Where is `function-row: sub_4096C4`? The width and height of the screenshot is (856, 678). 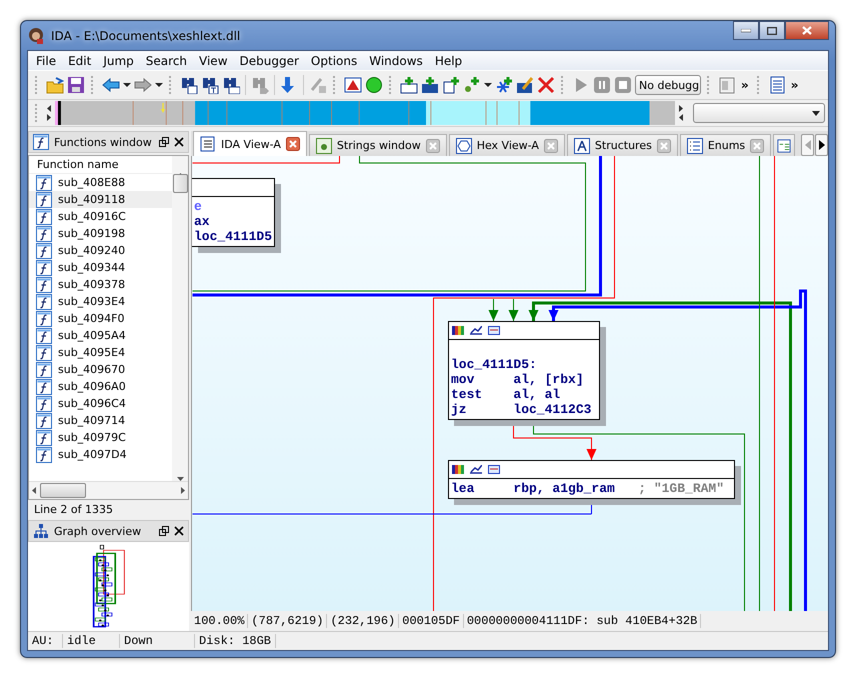 function-row: sub_4096C4 is located at coordinates (100, 403).